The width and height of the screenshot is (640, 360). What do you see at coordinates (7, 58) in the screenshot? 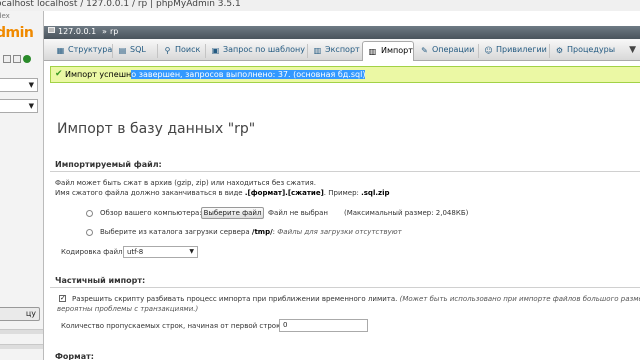
I see `home-icon` at bounding box center [7, 58].